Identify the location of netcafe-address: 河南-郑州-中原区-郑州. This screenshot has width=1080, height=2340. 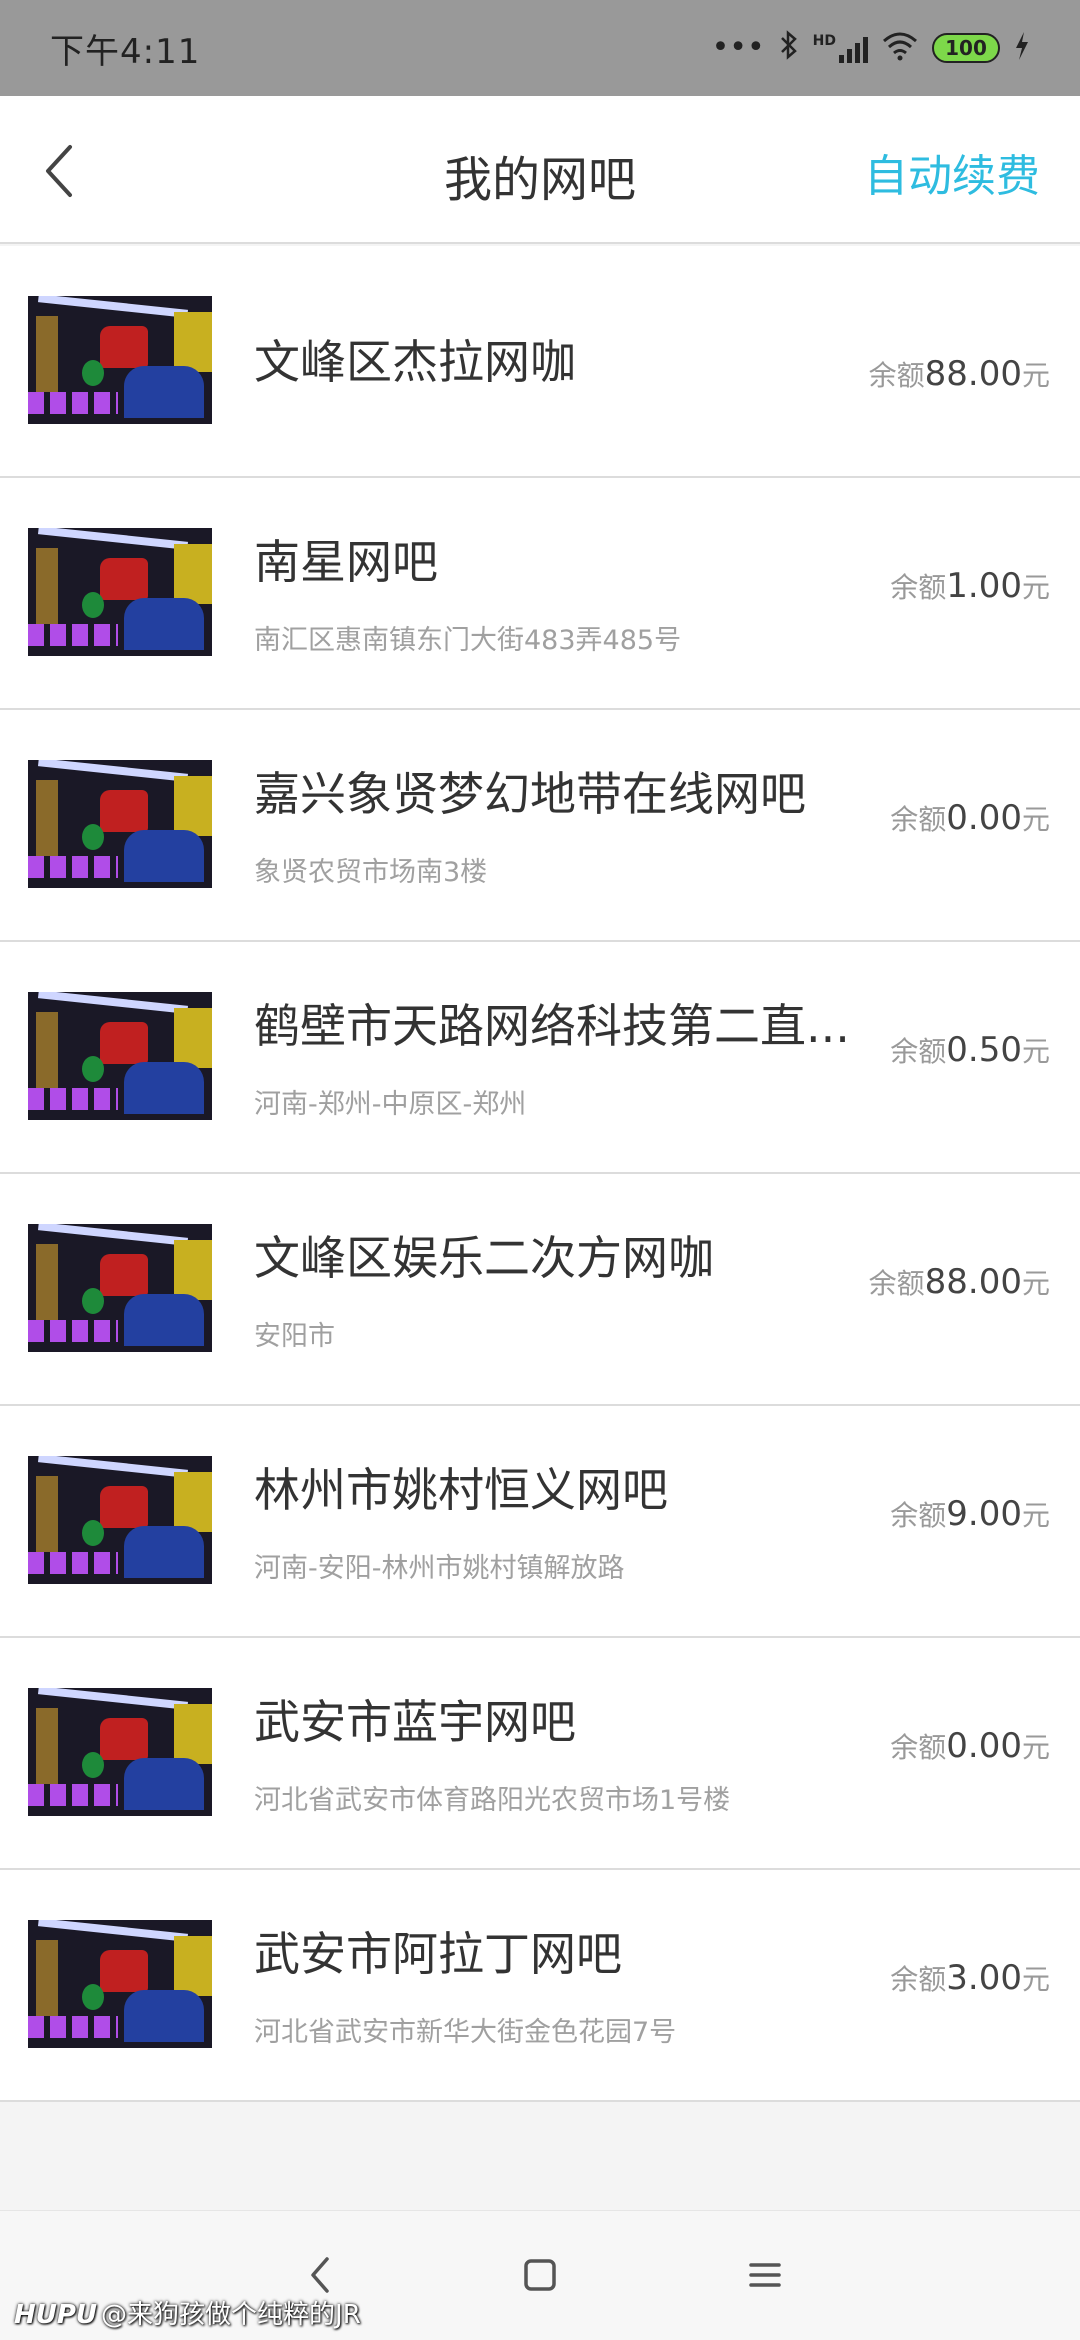
(390, 1104).